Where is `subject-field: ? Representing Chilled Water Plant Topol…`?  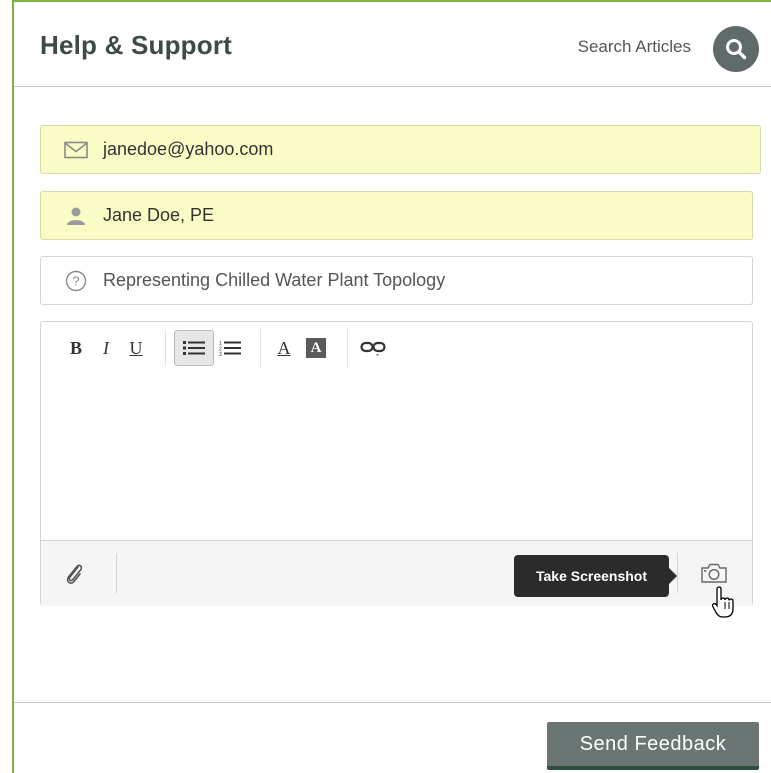
subject-field: ? Representing Chilled Water Plant Topol… is located at coordinates (396, 280).